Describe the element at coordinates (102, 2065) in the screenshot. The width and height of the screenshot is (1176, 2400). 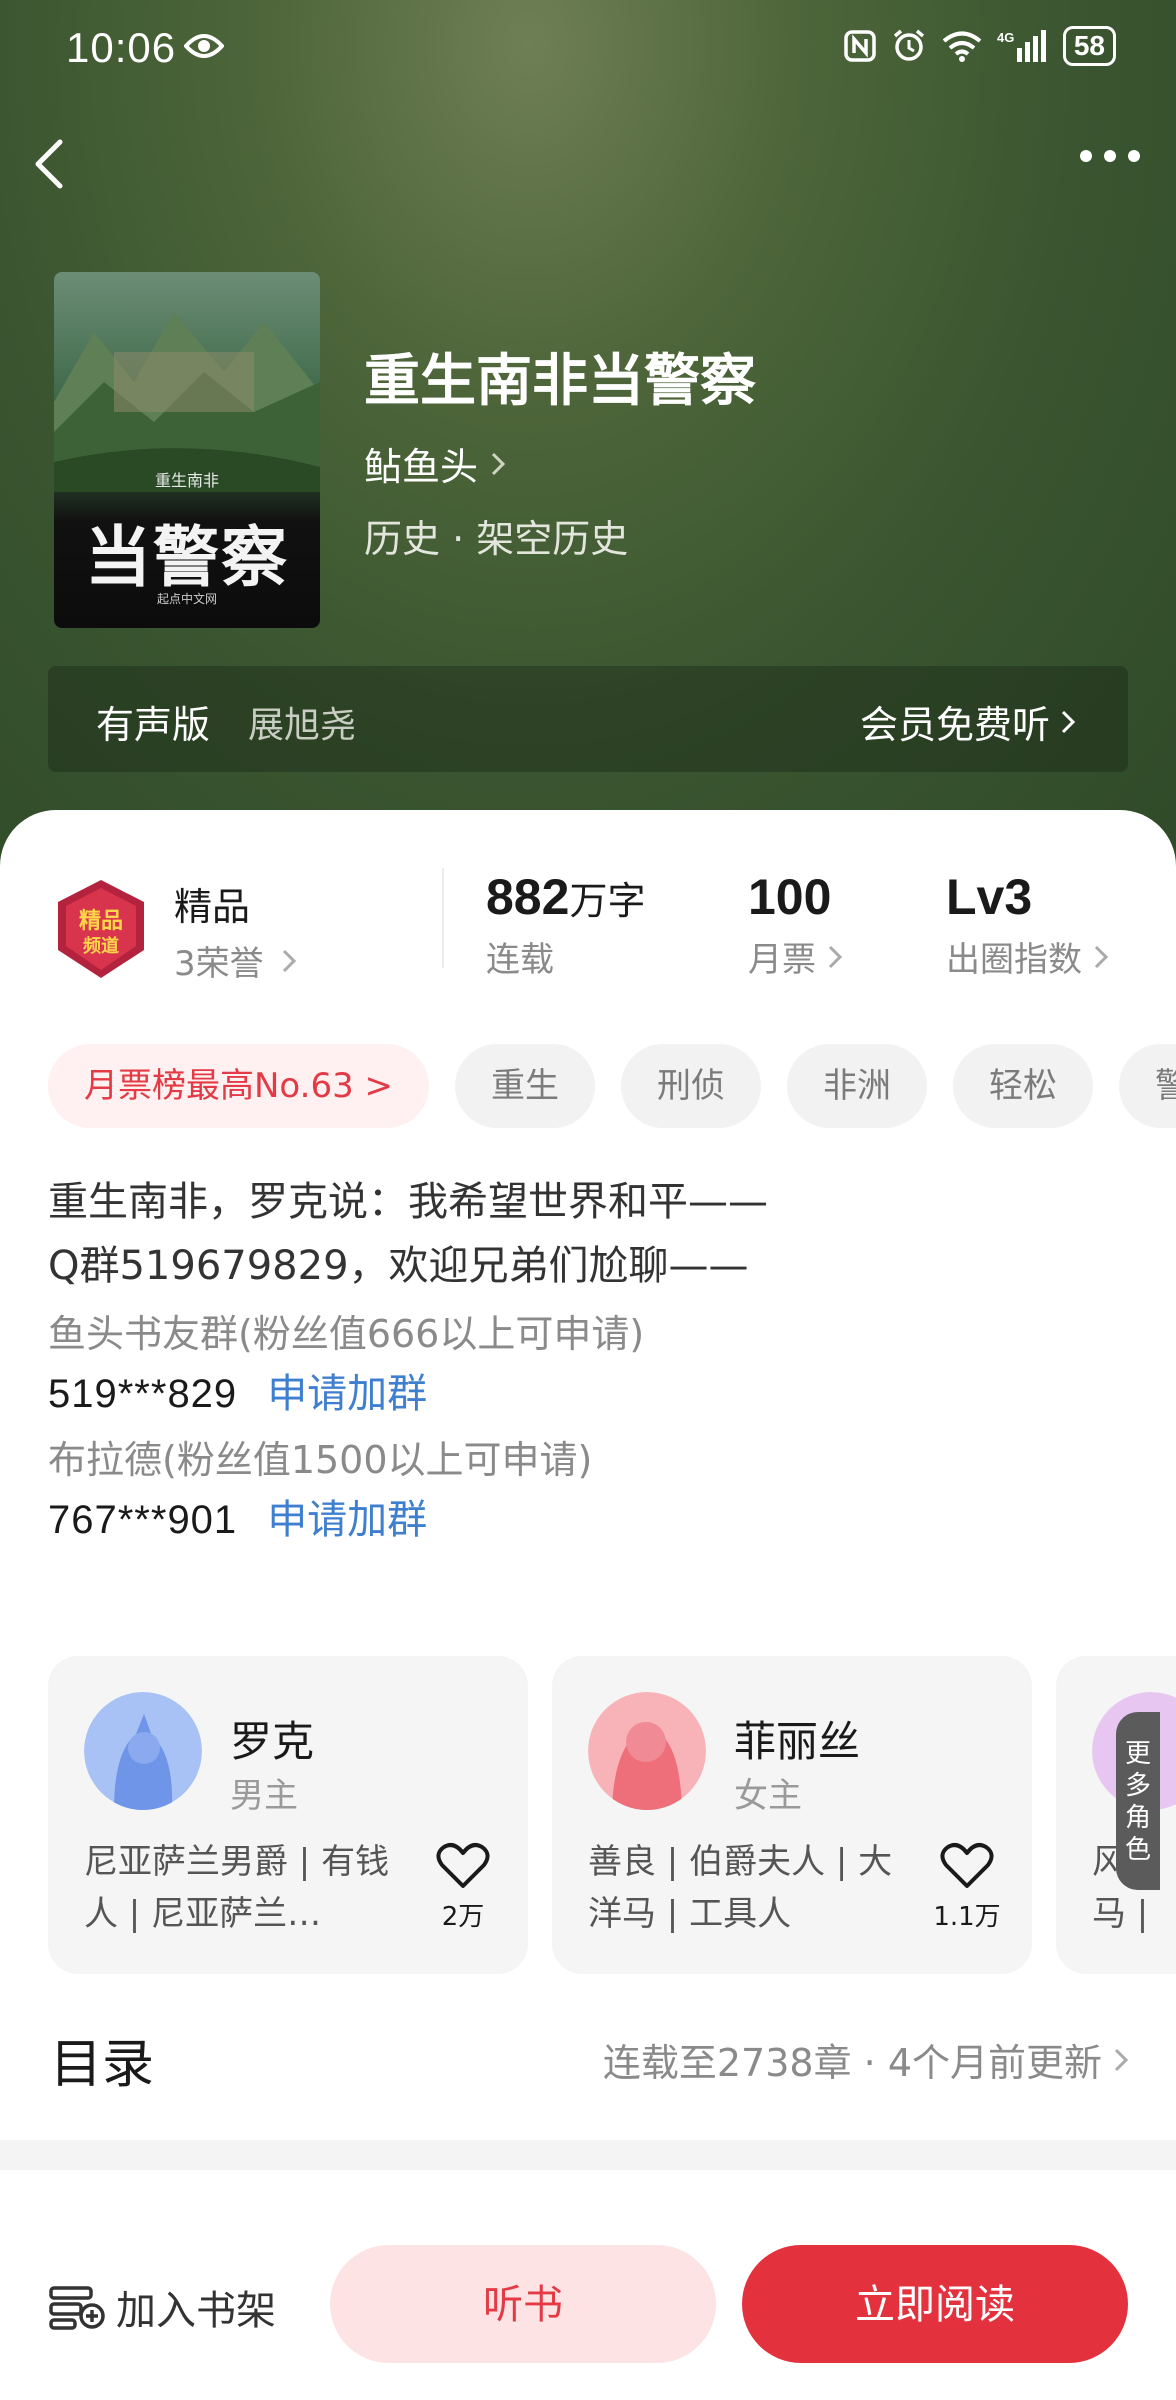
I see `toc-title: 目录` at that location.